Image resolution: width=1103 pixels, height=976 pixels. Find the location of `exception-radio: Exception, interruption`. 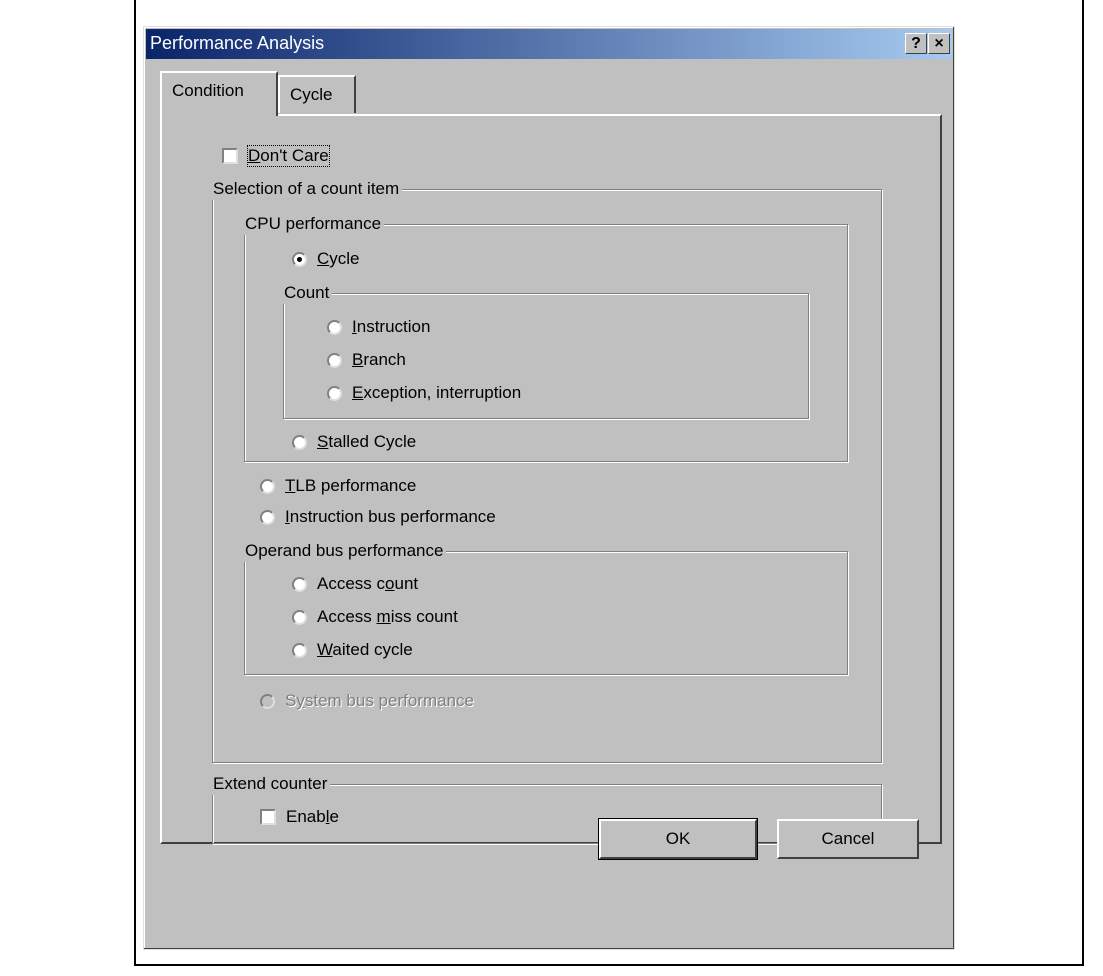

exception-radio: Exception, interruption is located at coordinates (424, 393).